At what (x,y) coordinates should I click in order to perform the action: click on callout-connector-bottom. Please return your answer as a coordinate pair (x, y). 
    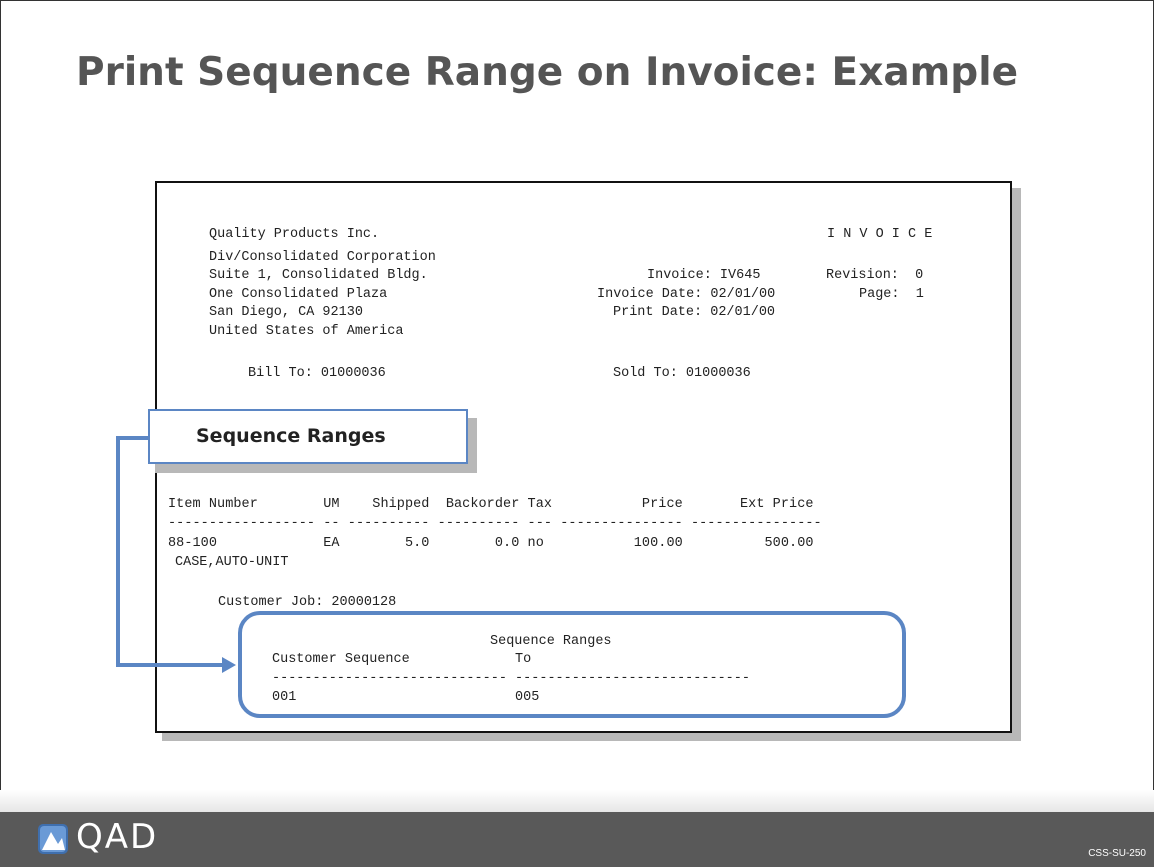
    Looking at the image, I should click on (170, 665).